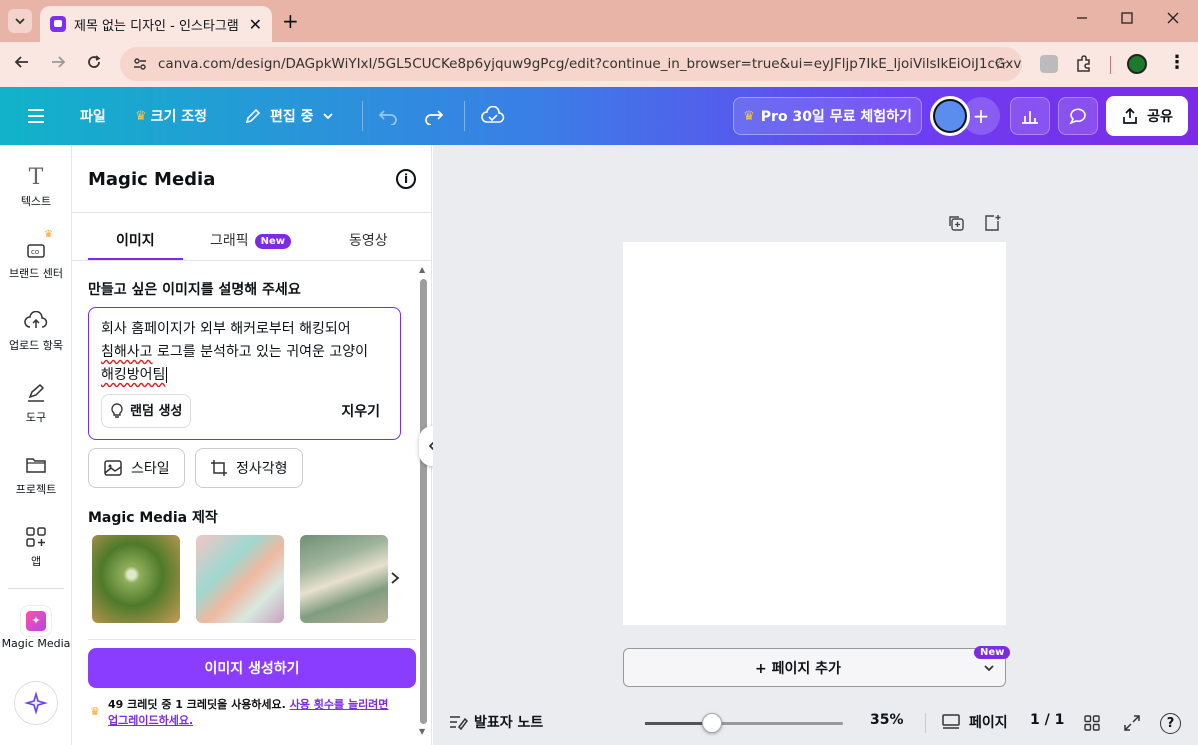 The width and height of the screenshot is (1198, 745). What do you see at coordinates (509, 723) in the screenshot?
I see `notes-label: 발표자 노트` at bounding box center [509, 723].